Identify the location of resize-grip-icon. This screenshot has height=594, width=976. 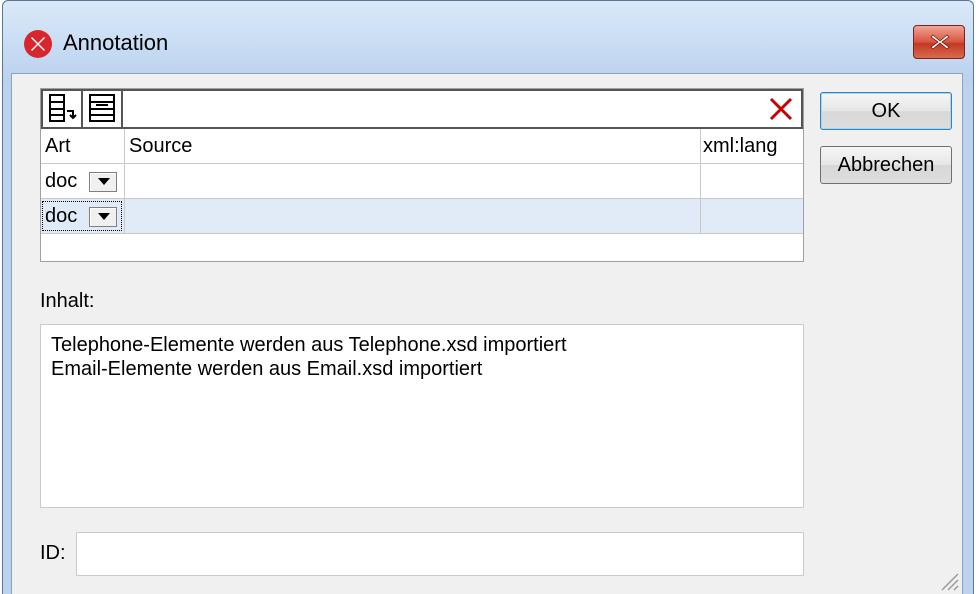
(949, 581).